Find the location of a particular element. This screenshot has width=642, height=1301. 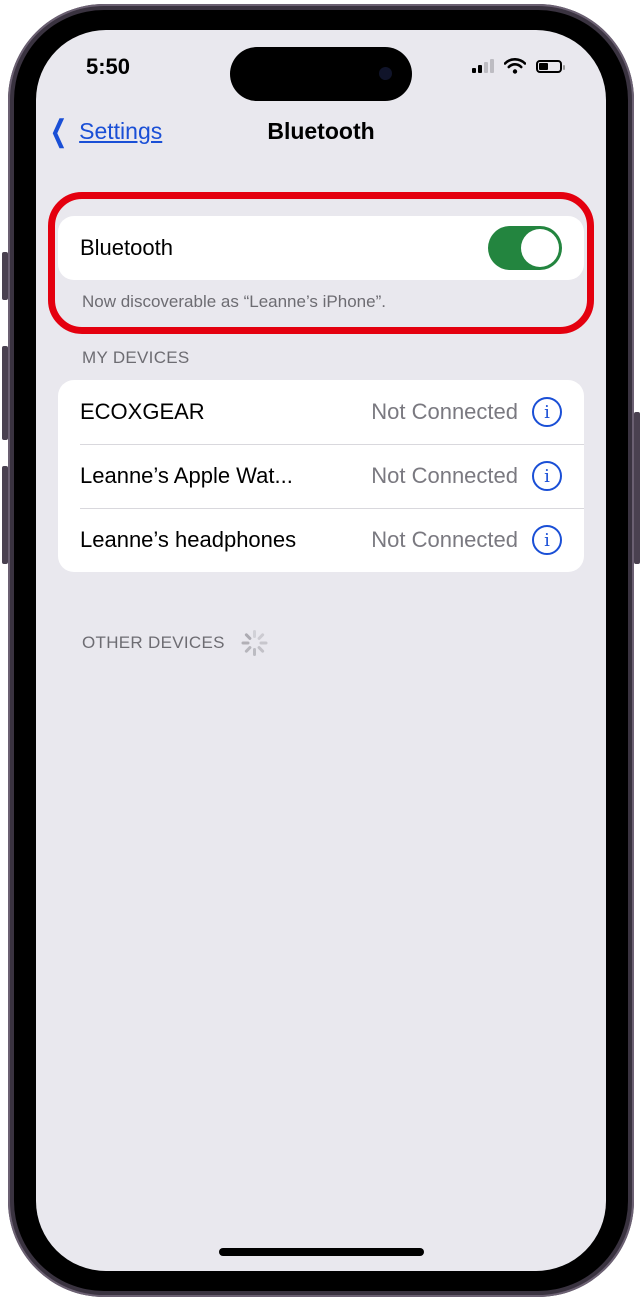

status-time: 5:50 is located at coordinates (108, 66).